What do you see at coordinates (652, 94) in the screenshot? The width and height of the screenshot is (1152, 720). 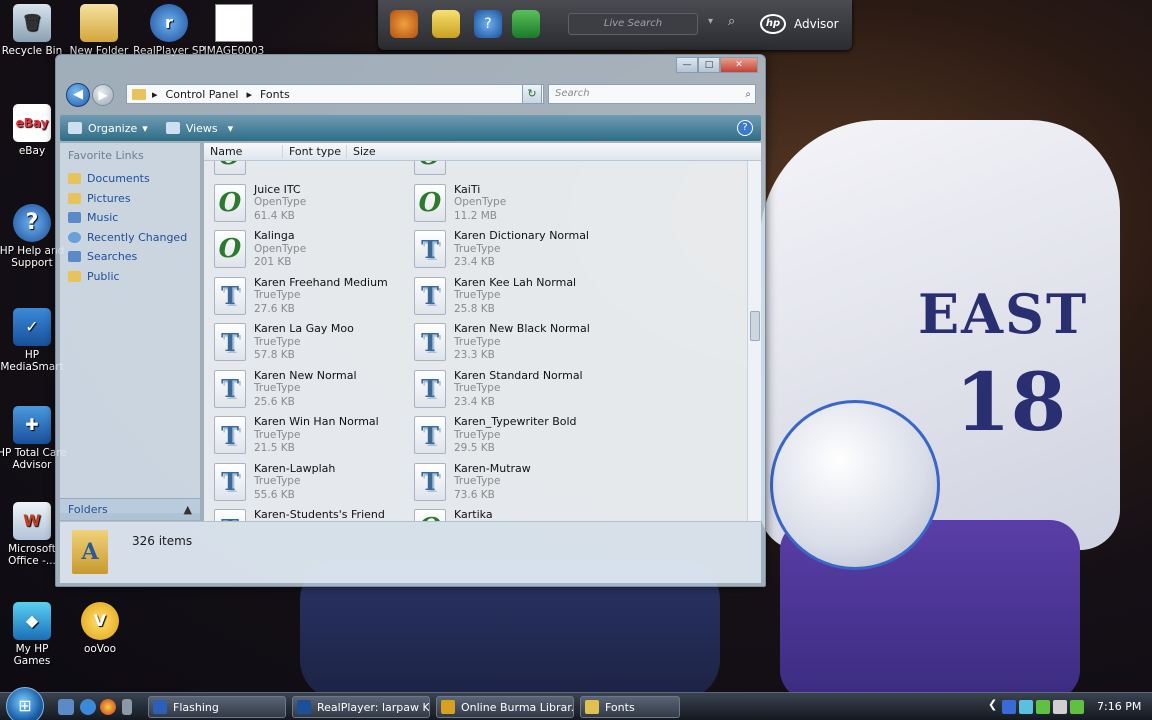 I see `search-input: Search ⌕` at bounding box center [652, 94].